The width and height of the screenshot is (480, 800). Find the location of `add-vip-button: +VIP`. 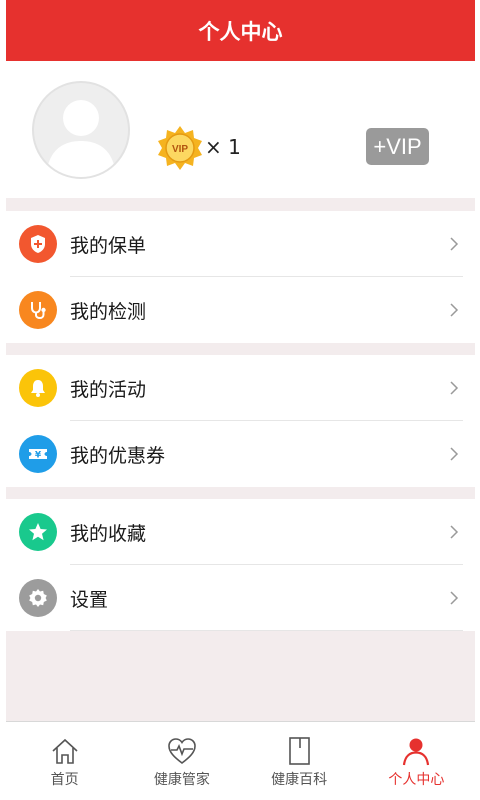

add-vip-button: +VIP is located at coordinates (397, 146).